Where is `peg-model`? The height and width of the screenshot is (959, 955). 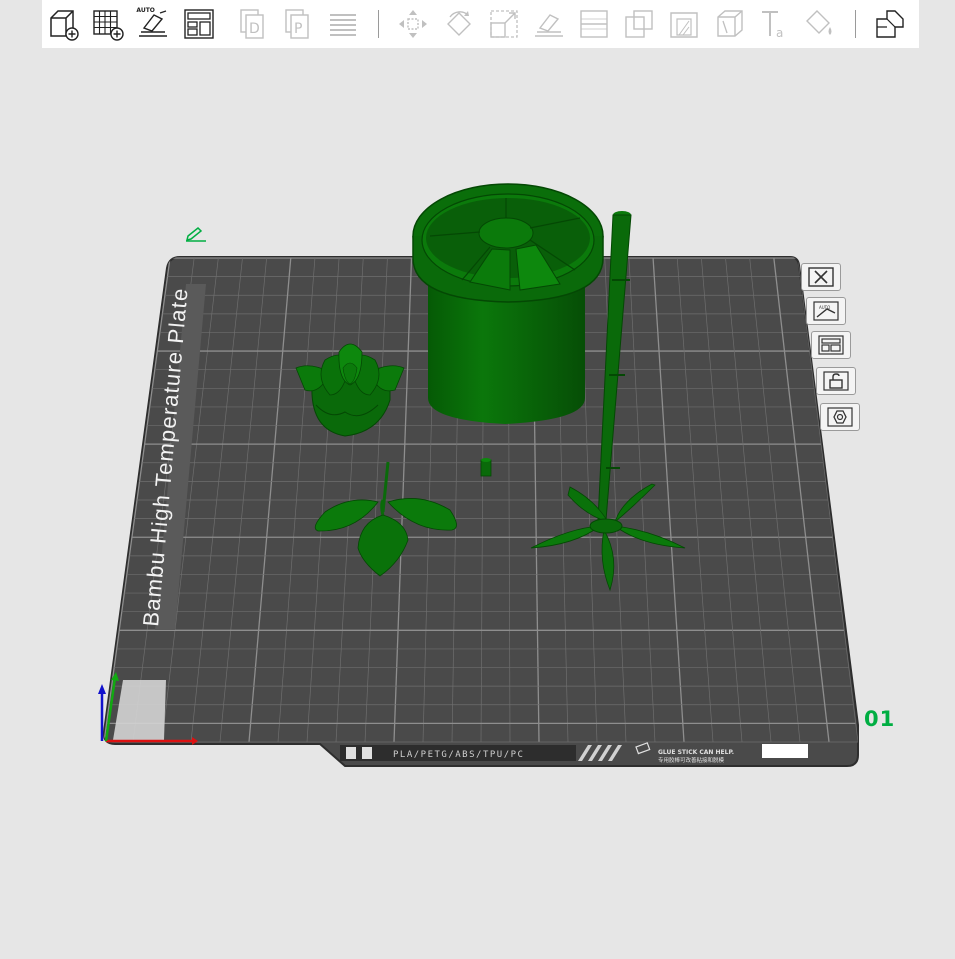
peg-model is located at coordinates (486, 467).